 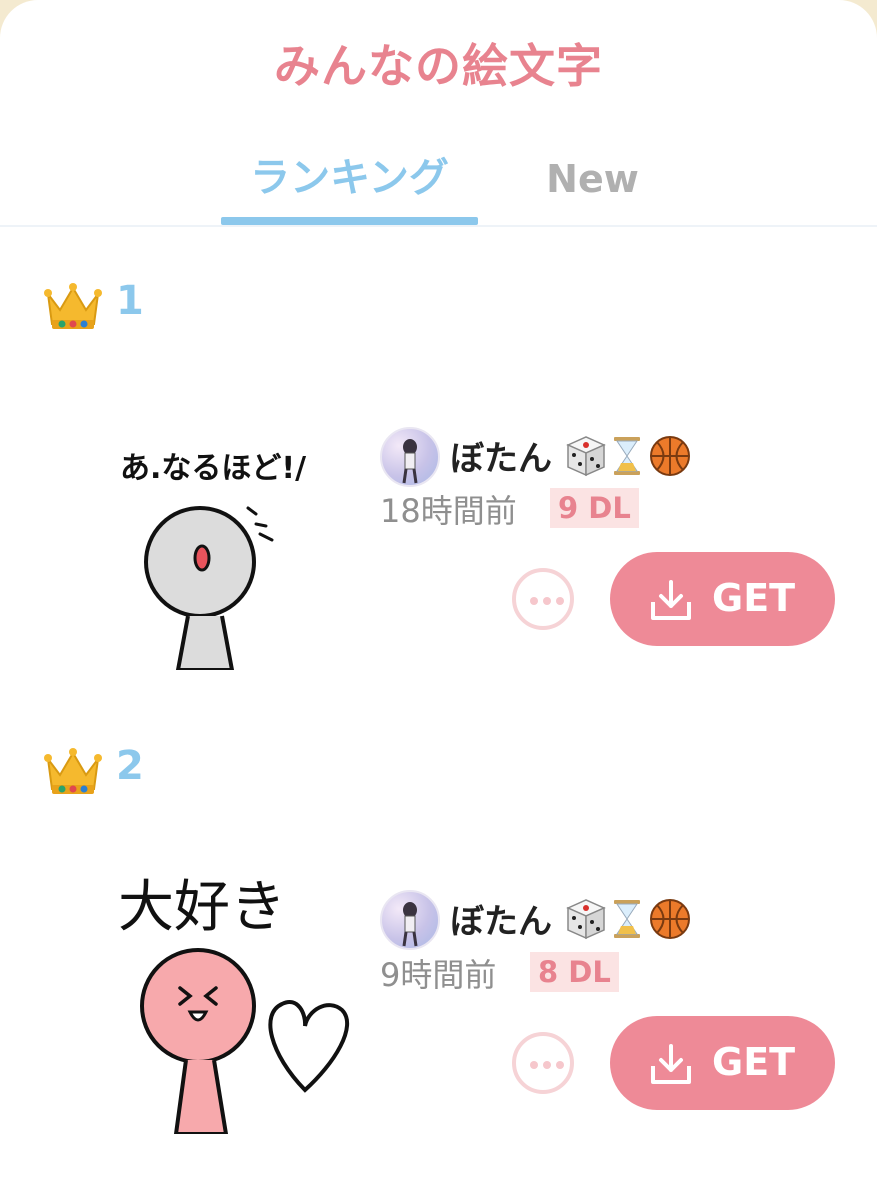 What do you see at coordinates (592, 179) in the screenshot?
I see `tab-new-label: New` at bounding box center [592, 179].